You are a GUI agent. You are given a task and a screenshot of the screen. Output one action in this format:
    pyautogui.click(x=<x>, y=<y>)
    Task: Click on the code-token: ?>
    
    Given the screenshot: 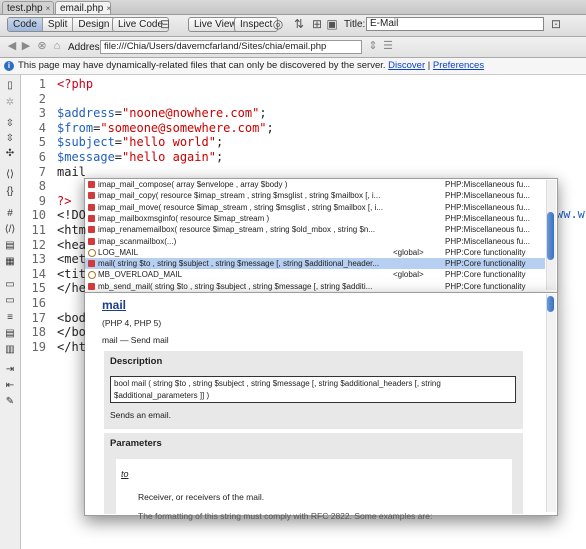 What is the action you would take?
    pyautogui.click(x=64, y=200)
    